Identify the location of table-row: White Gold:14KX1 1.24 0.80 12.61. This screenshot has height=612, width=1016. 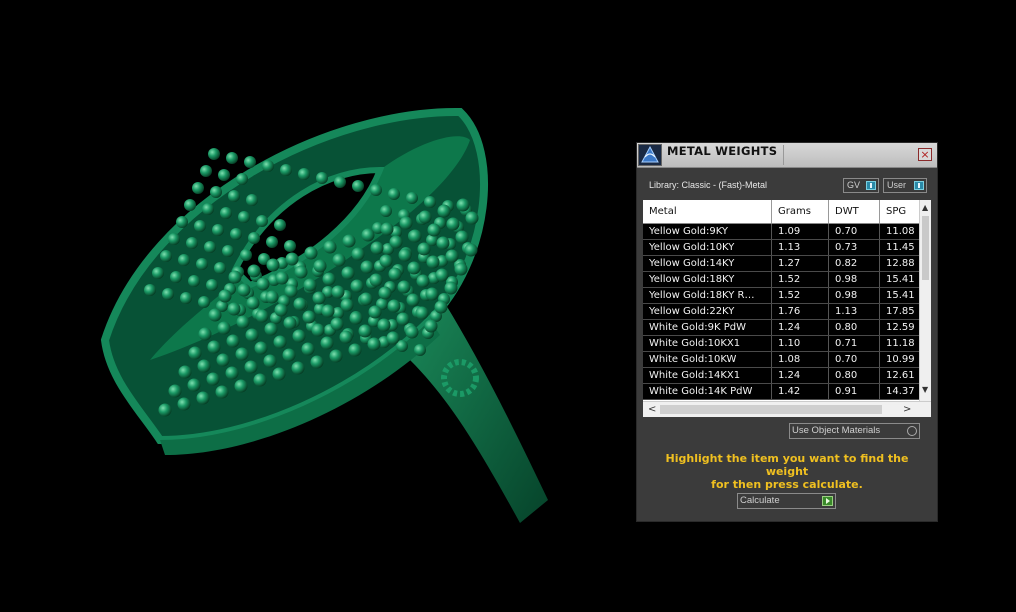
(781, 376).